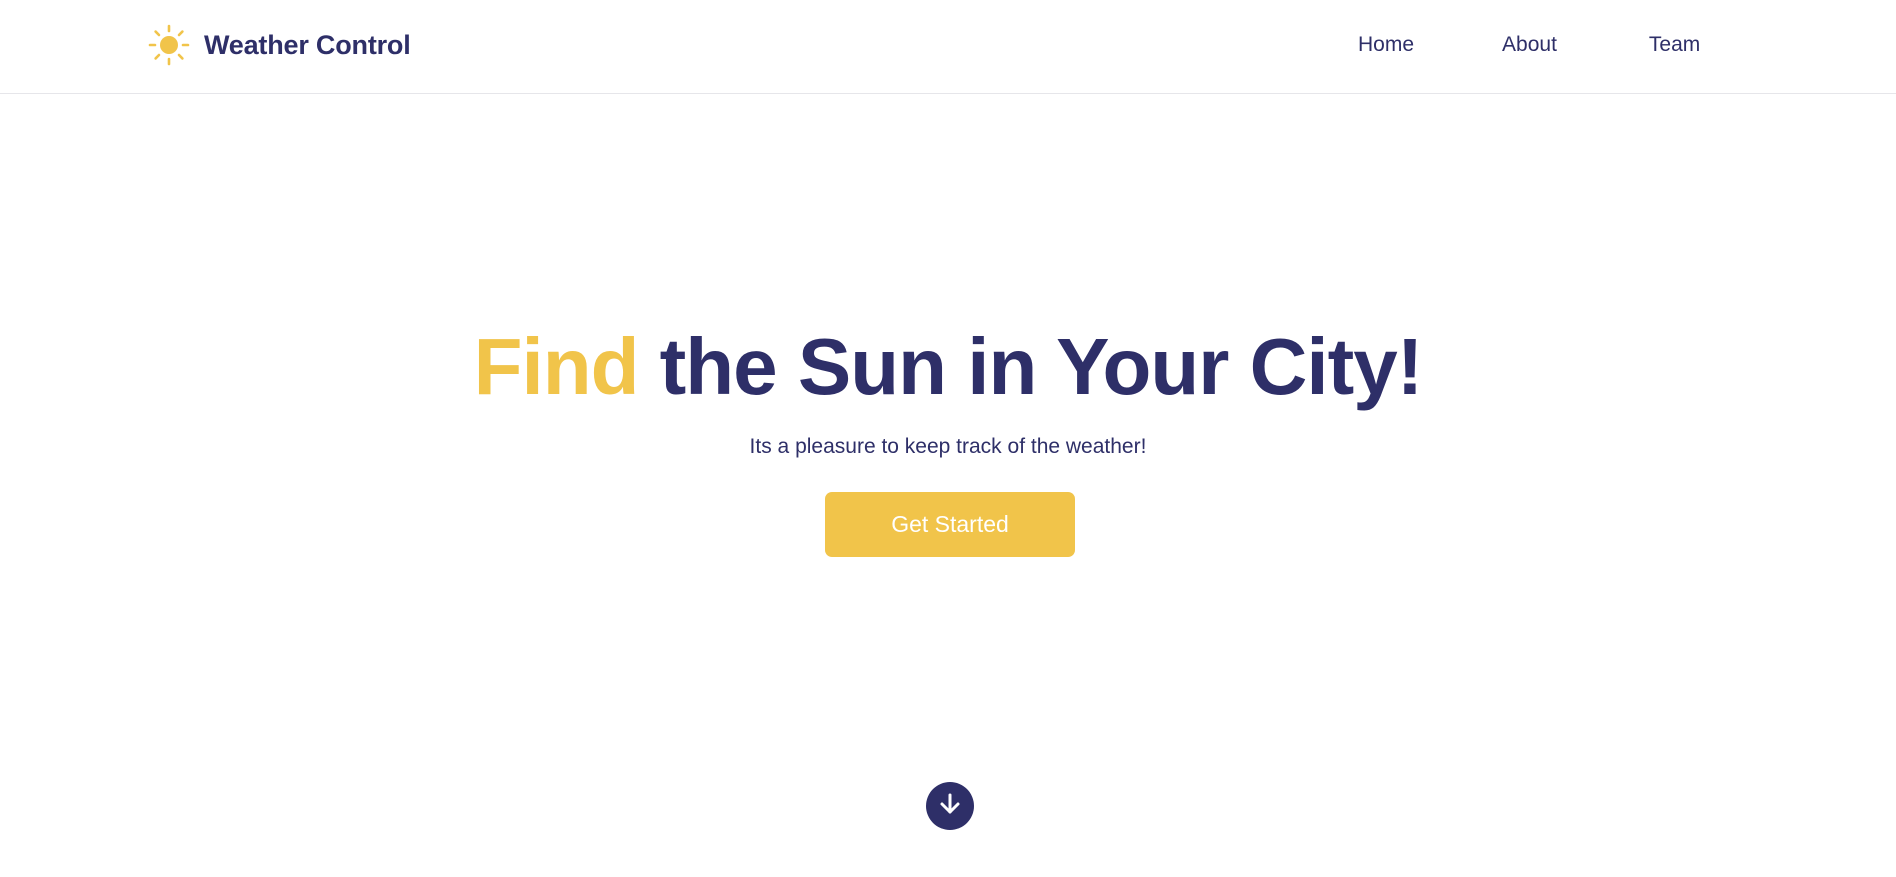  What do you see at coordinates (950, 524) in the screenshot?
I see `get-started-button: Get Started` at bounding box center [950, 524].